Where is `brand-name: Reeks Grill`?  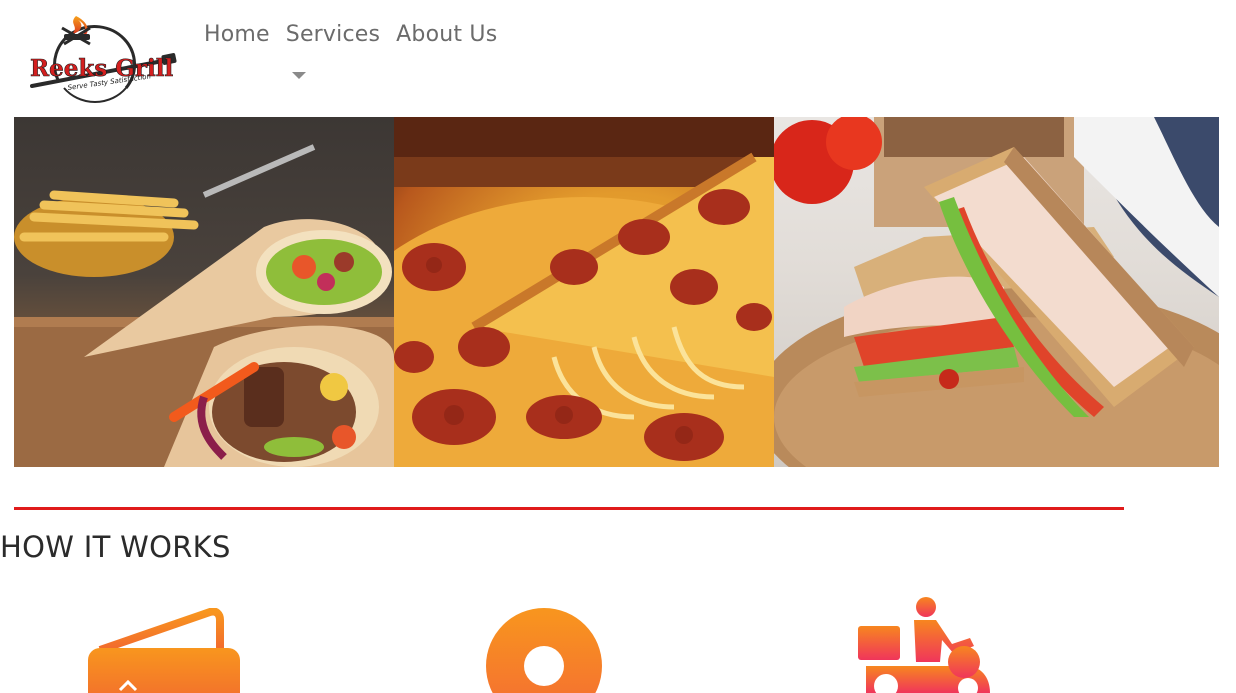
brand-name: Reeks Grill is located at coordinates (102, 68).